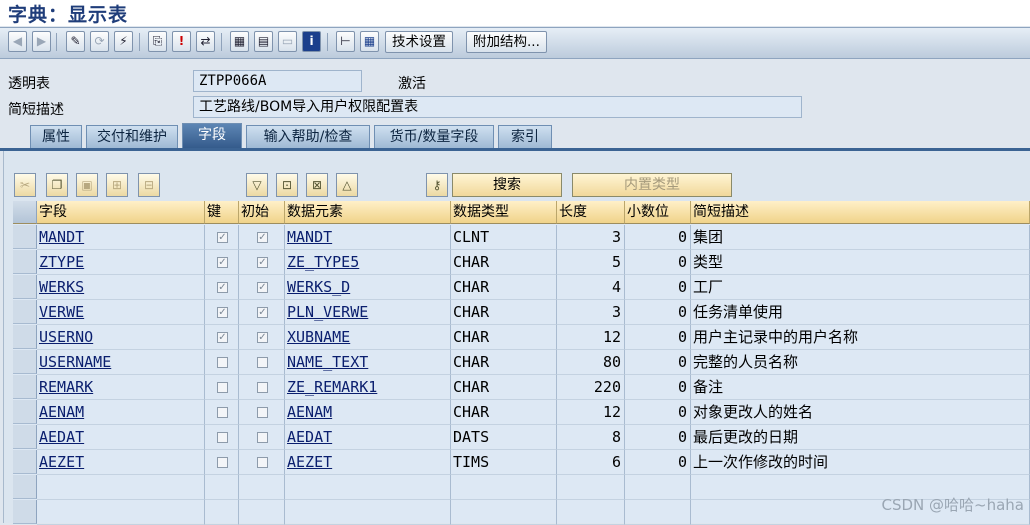 This screenshot has height=525, width=1030. Describe the element at coordinates (263, 41) in the screenshot. I see `layout-icon: ▤` at that location.